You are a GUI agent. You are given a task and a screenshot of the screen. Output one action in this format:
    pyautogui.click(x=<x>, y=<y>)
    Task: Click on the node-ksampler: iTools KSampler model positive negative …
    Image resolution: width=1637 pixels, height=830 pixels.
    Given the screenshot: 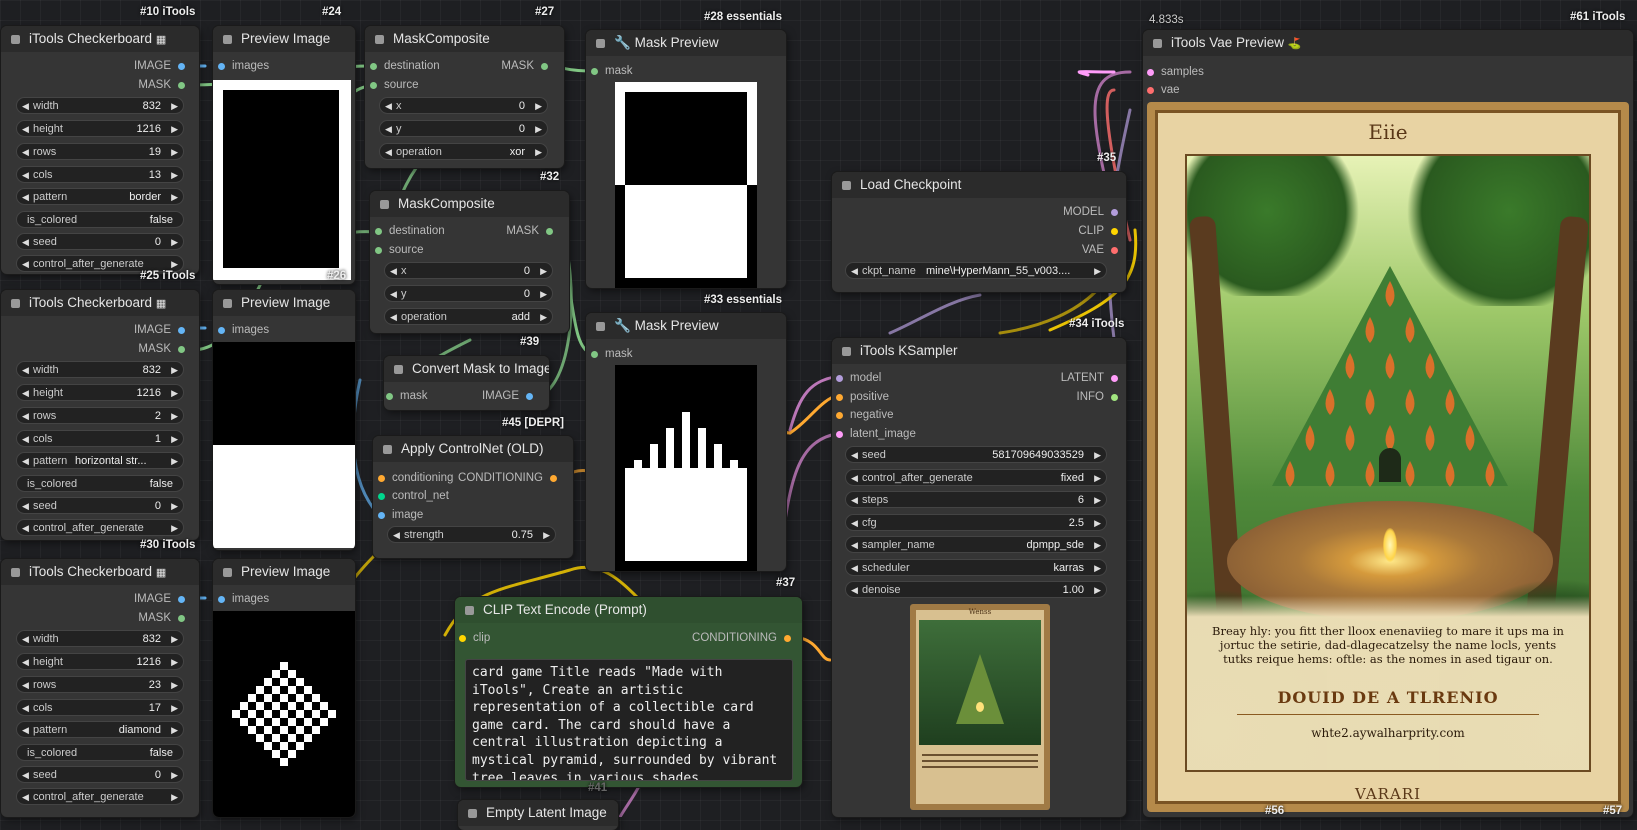 What is the action you would take?
    pyautogui.click(x=979, y=577)
    